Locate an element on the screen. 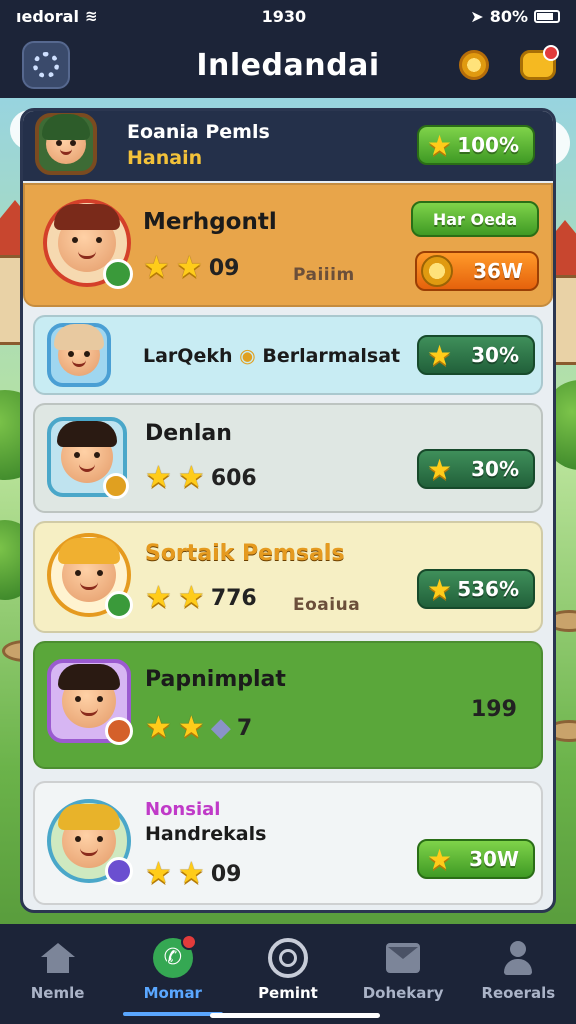 The image size is (576, 1024). player-name: Denlan is located at coordinates (188, 433).